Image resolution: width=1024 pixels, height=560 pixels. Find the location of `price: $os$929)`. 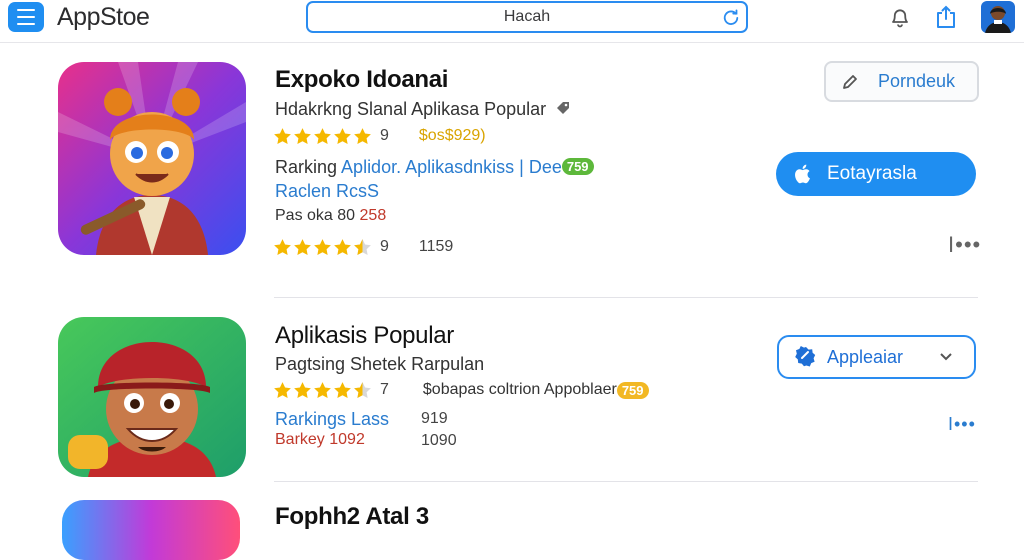

price: $os$929) is located at coordinates (452, 135).